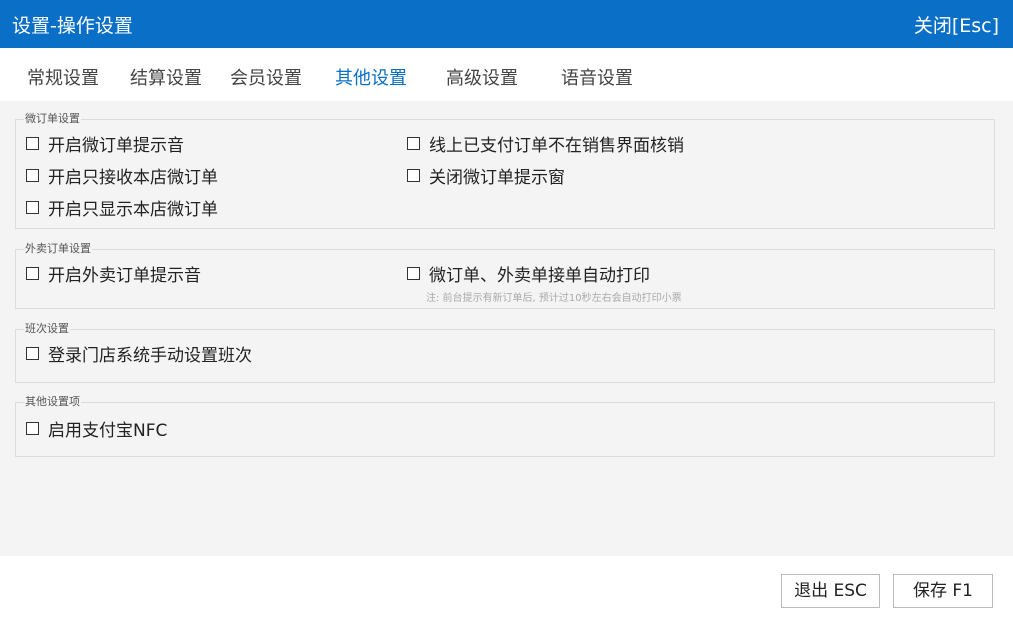  What do you see at coordinates (166, 77) in the screenshot?
I see `tab-checkout: 结算设置` at bounding box center [166, 77].